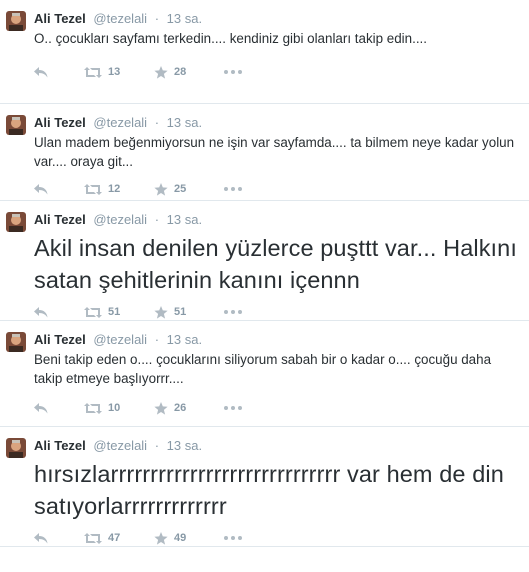 The width and height of the screenshot is (529, 572). Describe the element at coordinates (180, 312) in the screenshot. I see `favorite-count: 51` at that location.